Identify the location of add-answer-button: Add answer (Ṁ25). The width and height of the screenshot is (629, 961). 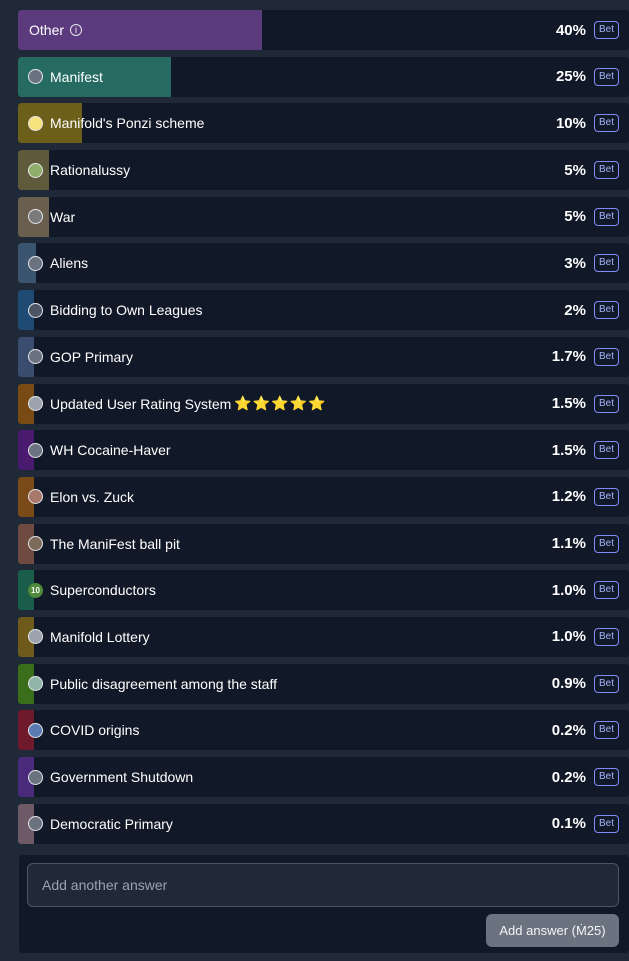
(552, 930).